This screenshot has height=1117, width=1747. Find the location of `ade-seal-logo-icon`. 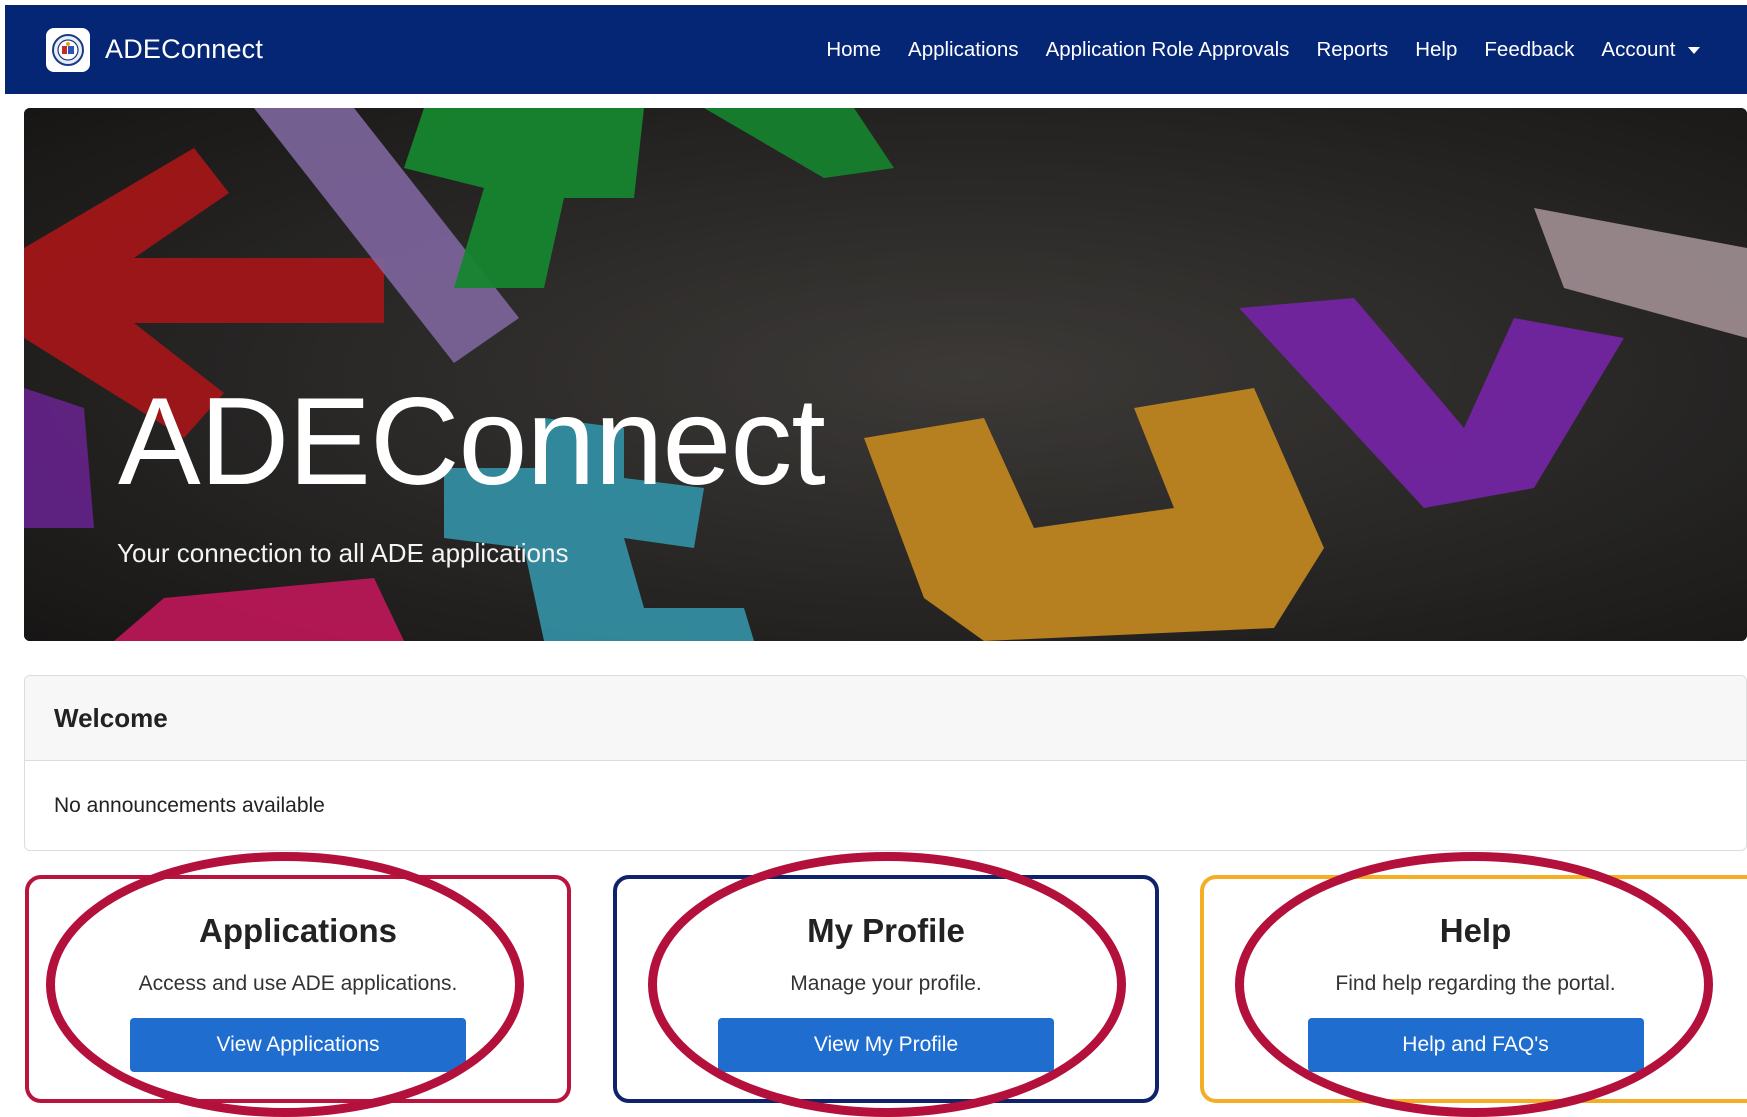

ade-seal-logo-icon is located at coordinates (68, 49).